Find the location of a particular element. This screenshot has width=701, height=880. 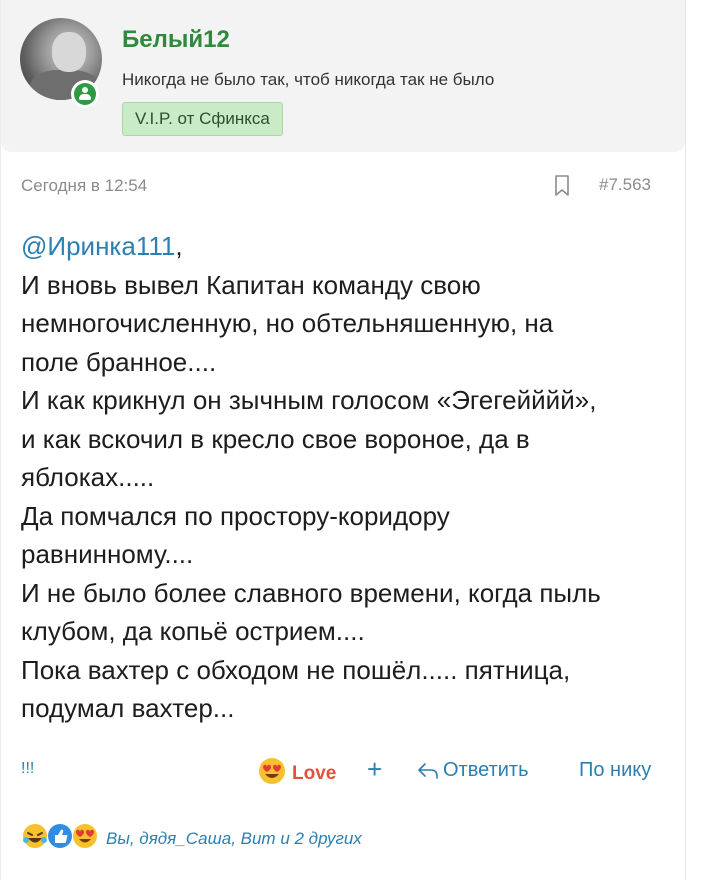

post-line: Да помчался по простору-коридору is located at coordinates (235, 515).